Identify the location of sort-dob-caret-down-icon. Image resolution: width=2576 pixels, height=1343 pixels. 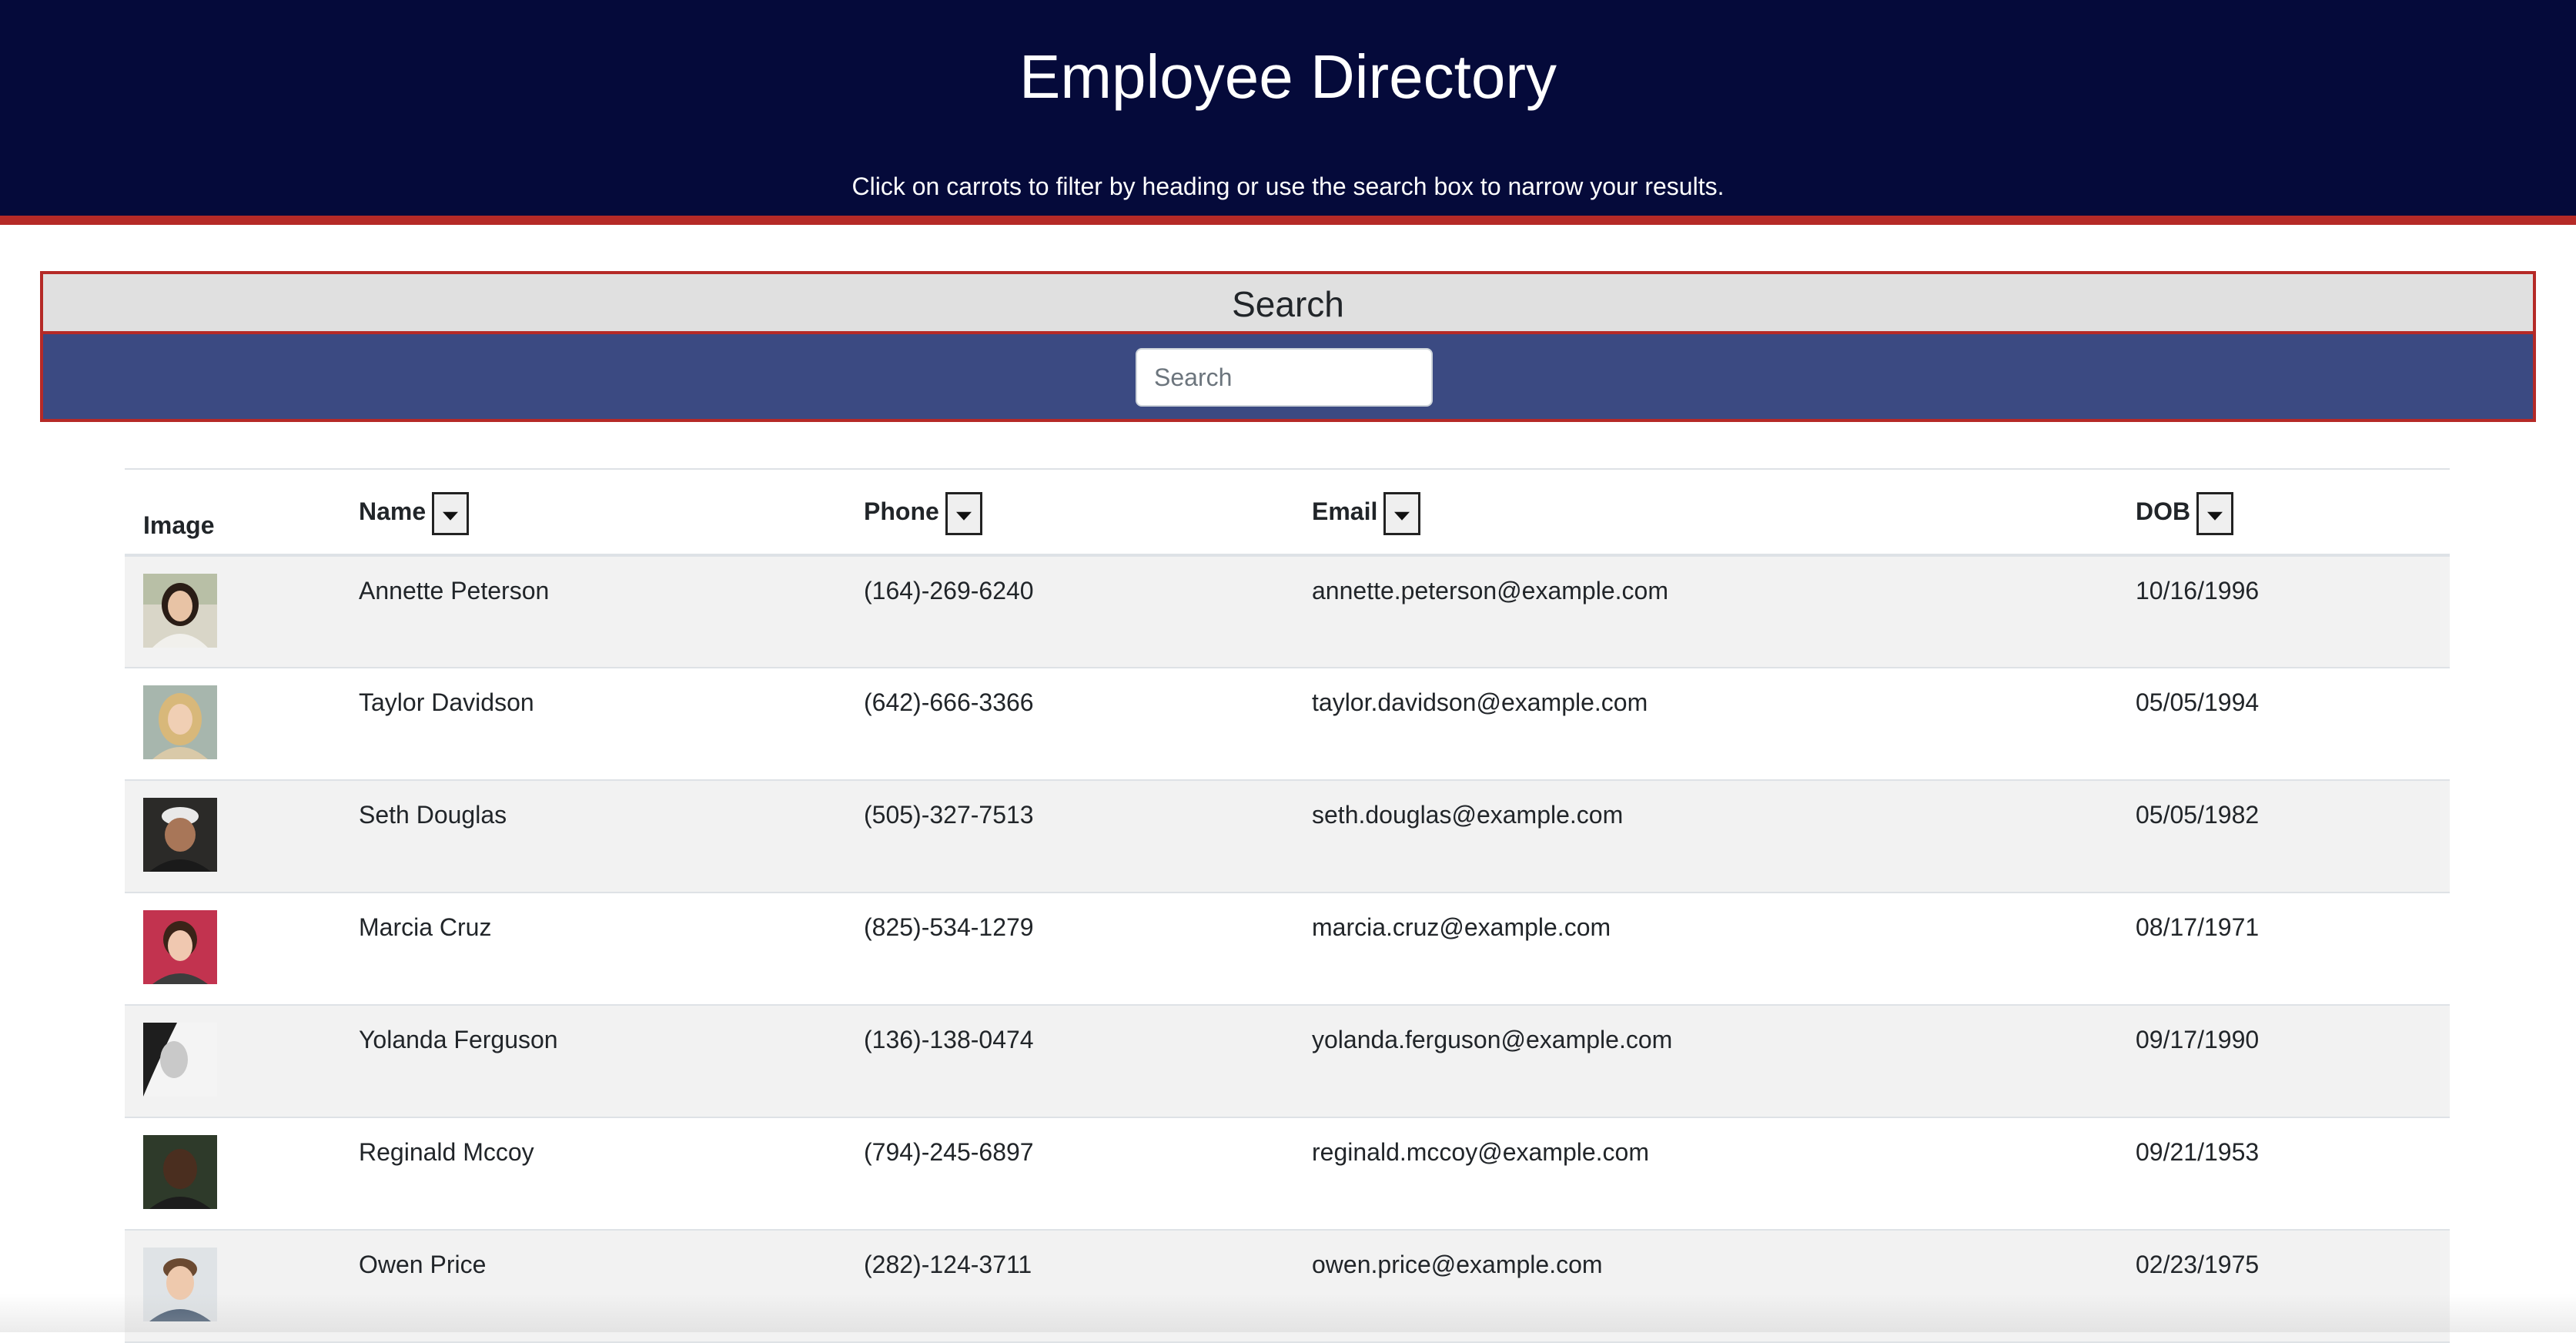
(2215, 513).